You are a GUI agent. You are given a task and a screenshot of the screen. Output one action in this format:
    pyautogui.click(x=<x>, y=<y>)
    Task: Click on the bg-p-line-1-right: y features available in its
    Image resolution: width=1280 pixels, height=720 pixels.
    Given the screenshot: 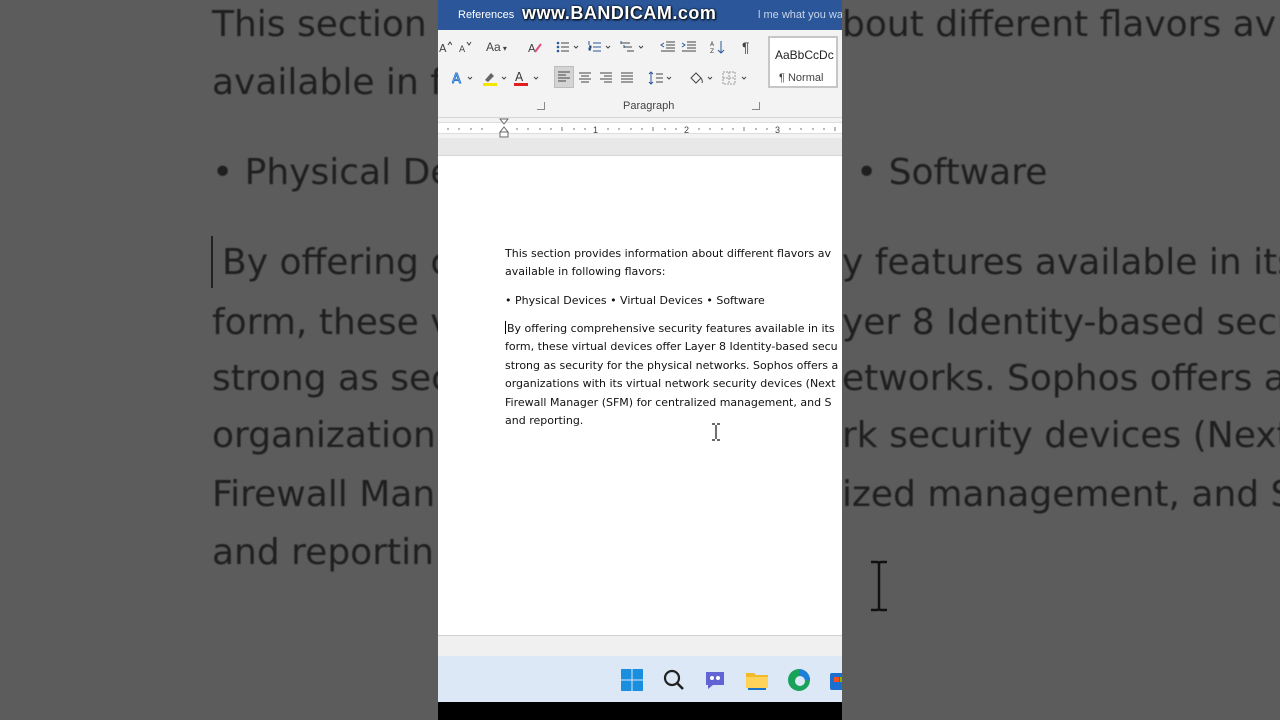 What is the action you would take?
    pyautogui.click(x=1061, y=262)
    